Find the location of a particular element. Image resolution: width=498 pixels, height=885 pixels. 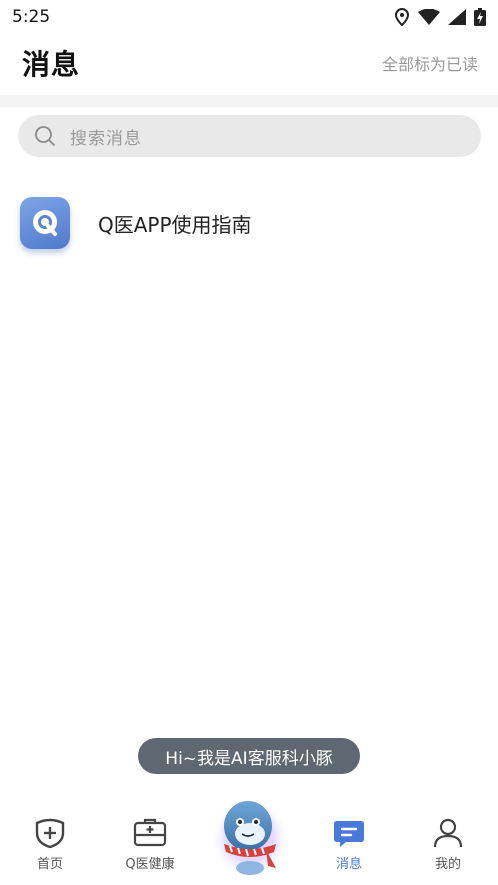

nav-item-health: Q医健康 is located at coordinates (150, 848).